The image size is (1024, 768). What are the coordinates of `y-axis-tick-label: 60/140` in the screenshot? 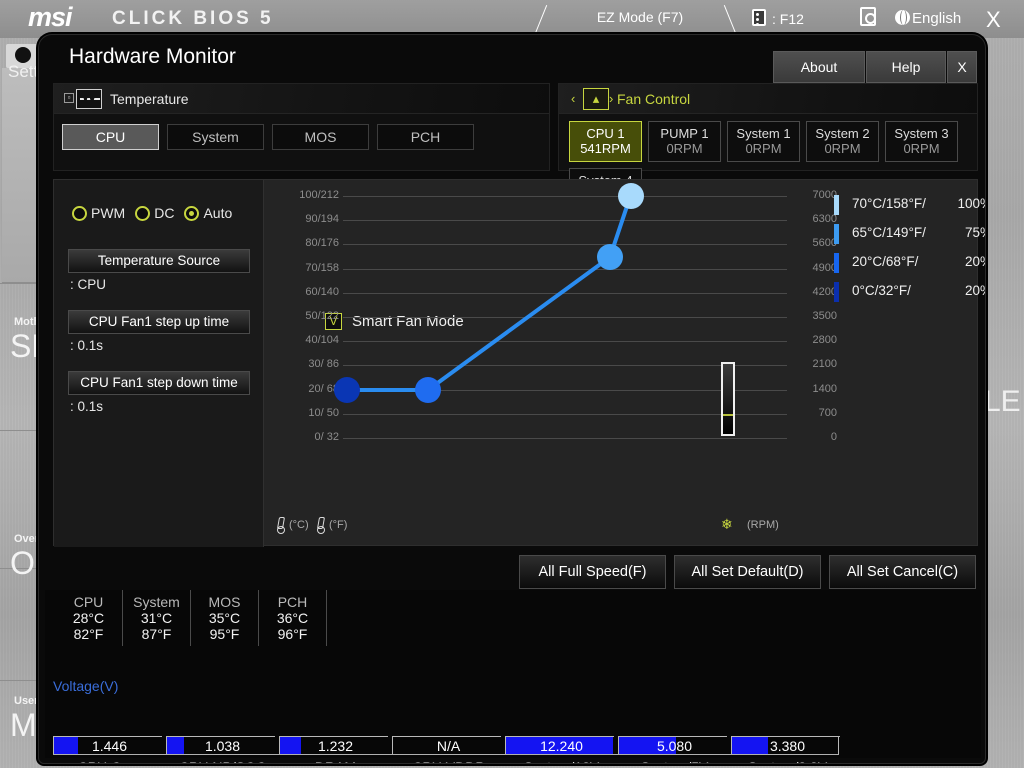 It's located at (322, 291).